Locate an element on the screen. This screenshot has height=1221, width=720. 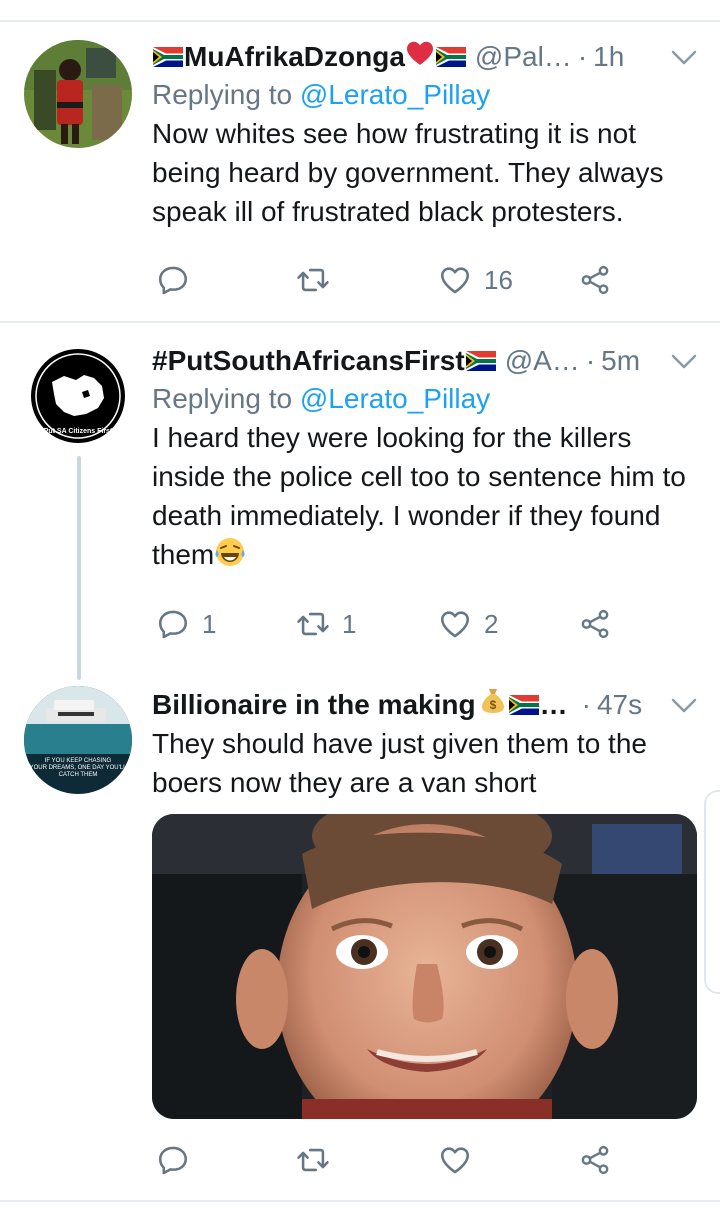
reply-button: 1 is located at coordinates (186, 624).